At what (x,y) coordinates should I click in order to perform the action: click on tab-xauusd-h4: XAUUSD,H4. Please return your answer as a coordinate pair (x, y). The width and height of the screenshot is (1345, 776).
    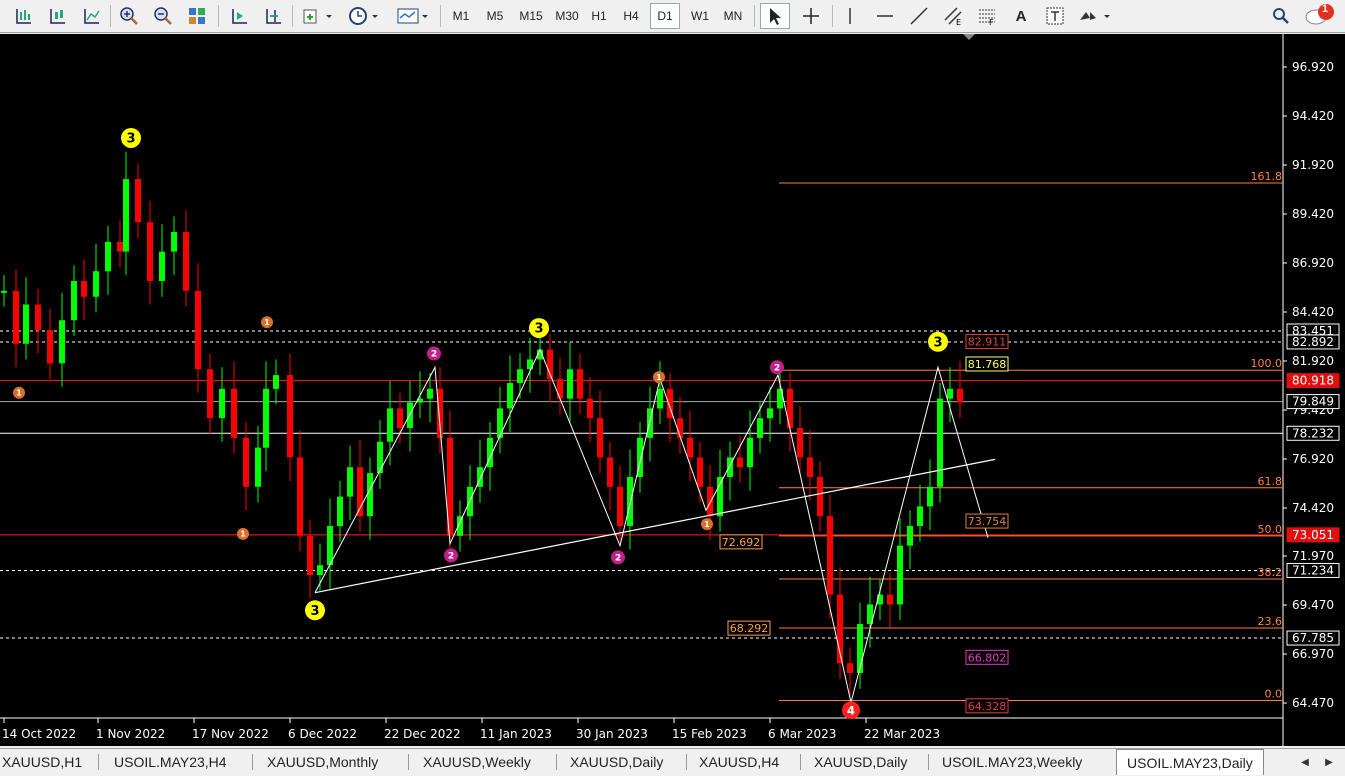
    Looking at the image, I should click on (739, 762).